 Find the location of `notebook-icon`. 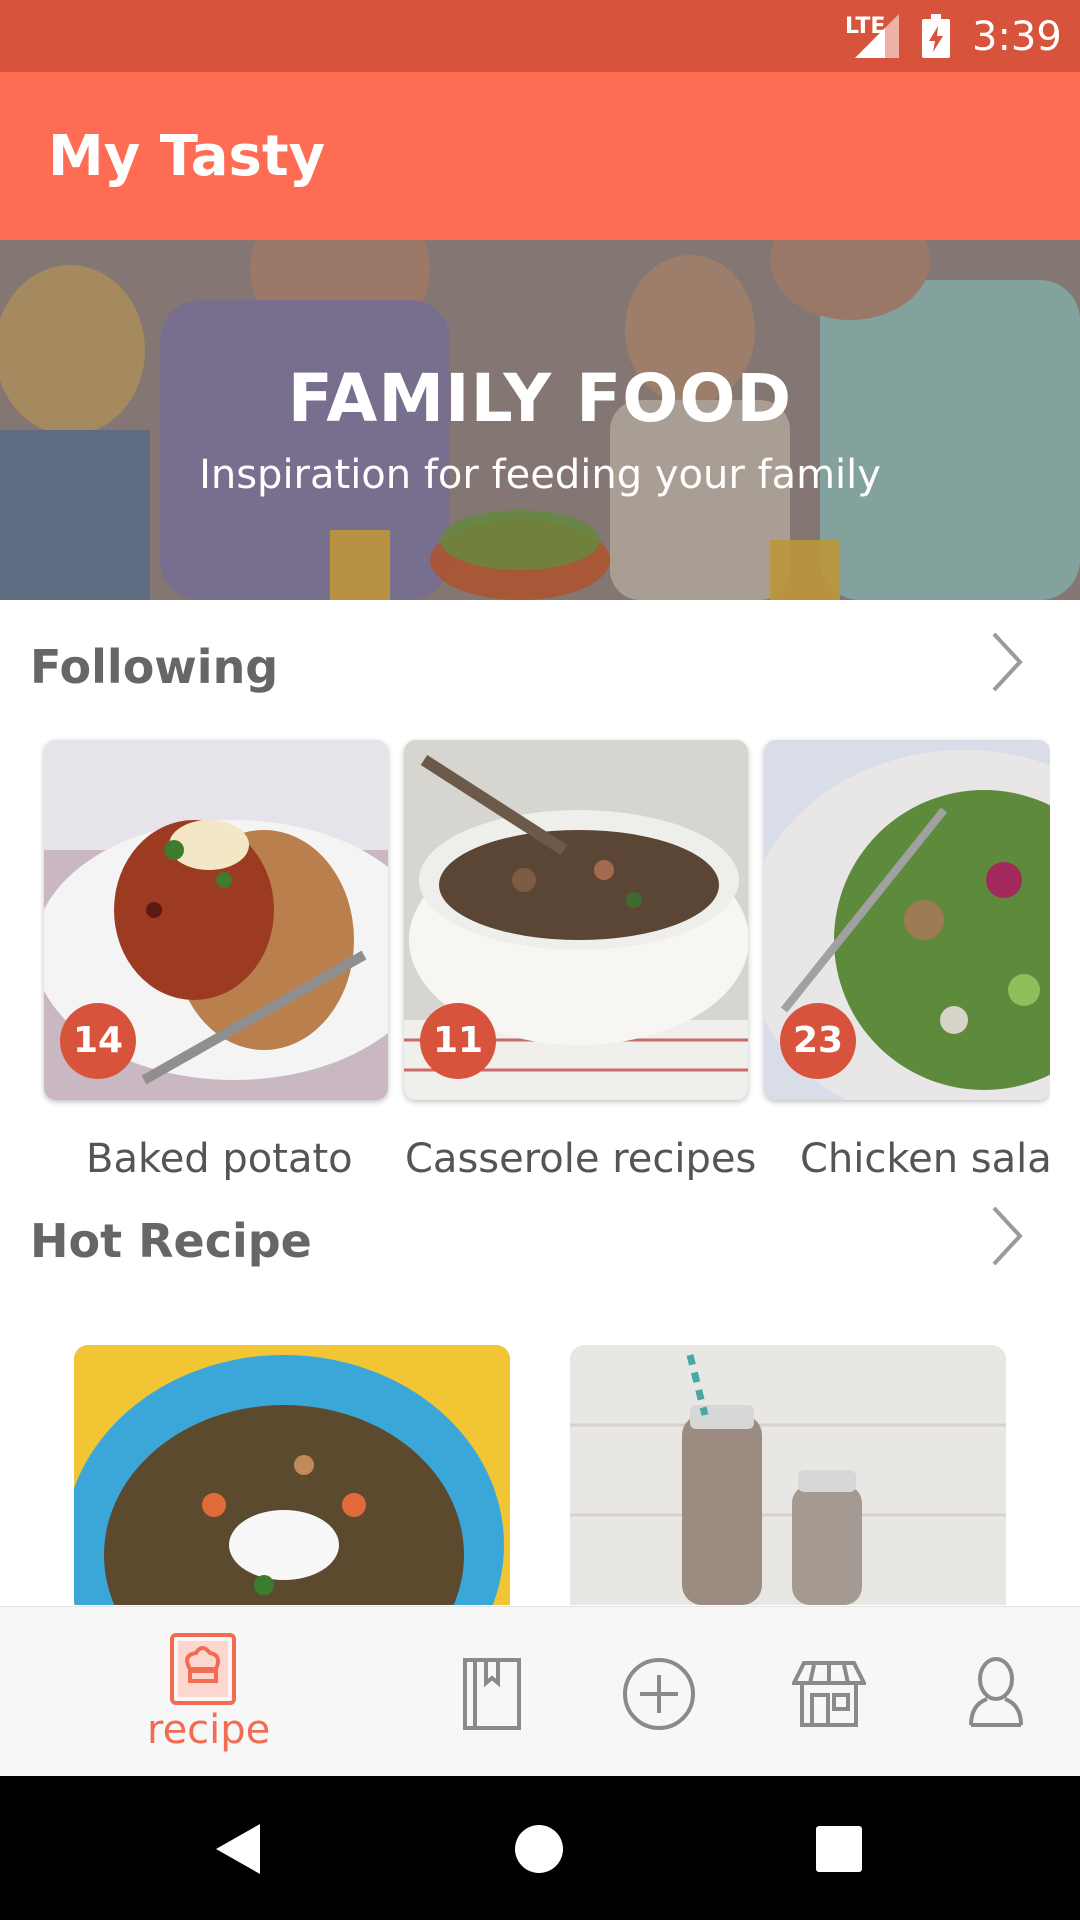

notebook-icon is located at coordinates (492, 1694).